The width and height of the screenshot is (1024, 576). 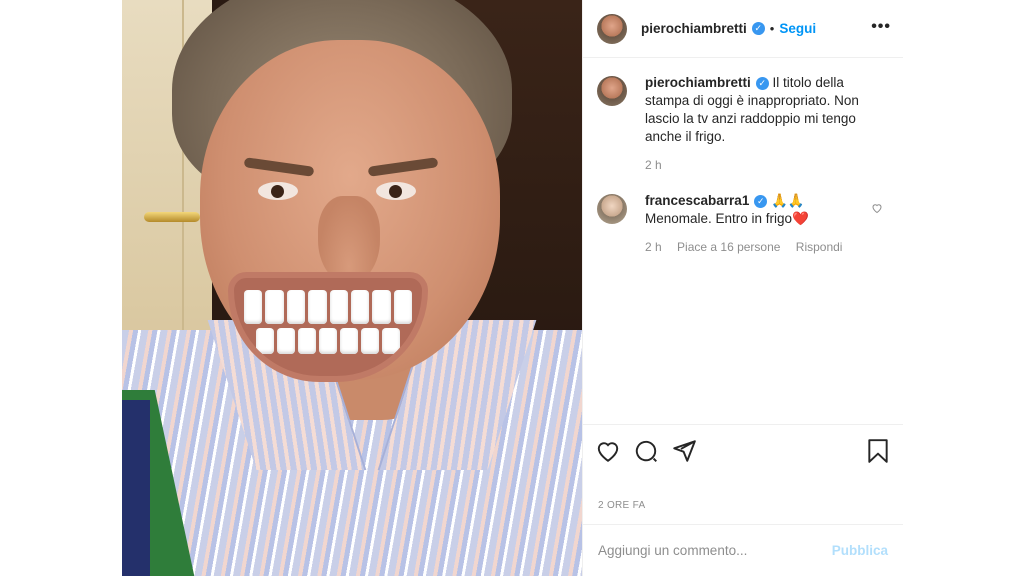 I want to click on author-username: pierochiambretti, so click(x=694, y=28).